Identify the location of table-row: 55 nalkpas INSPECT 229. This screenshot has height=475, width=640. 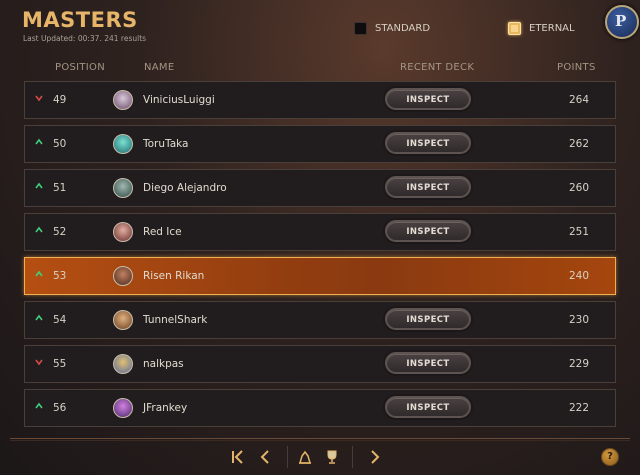
(320, 364).